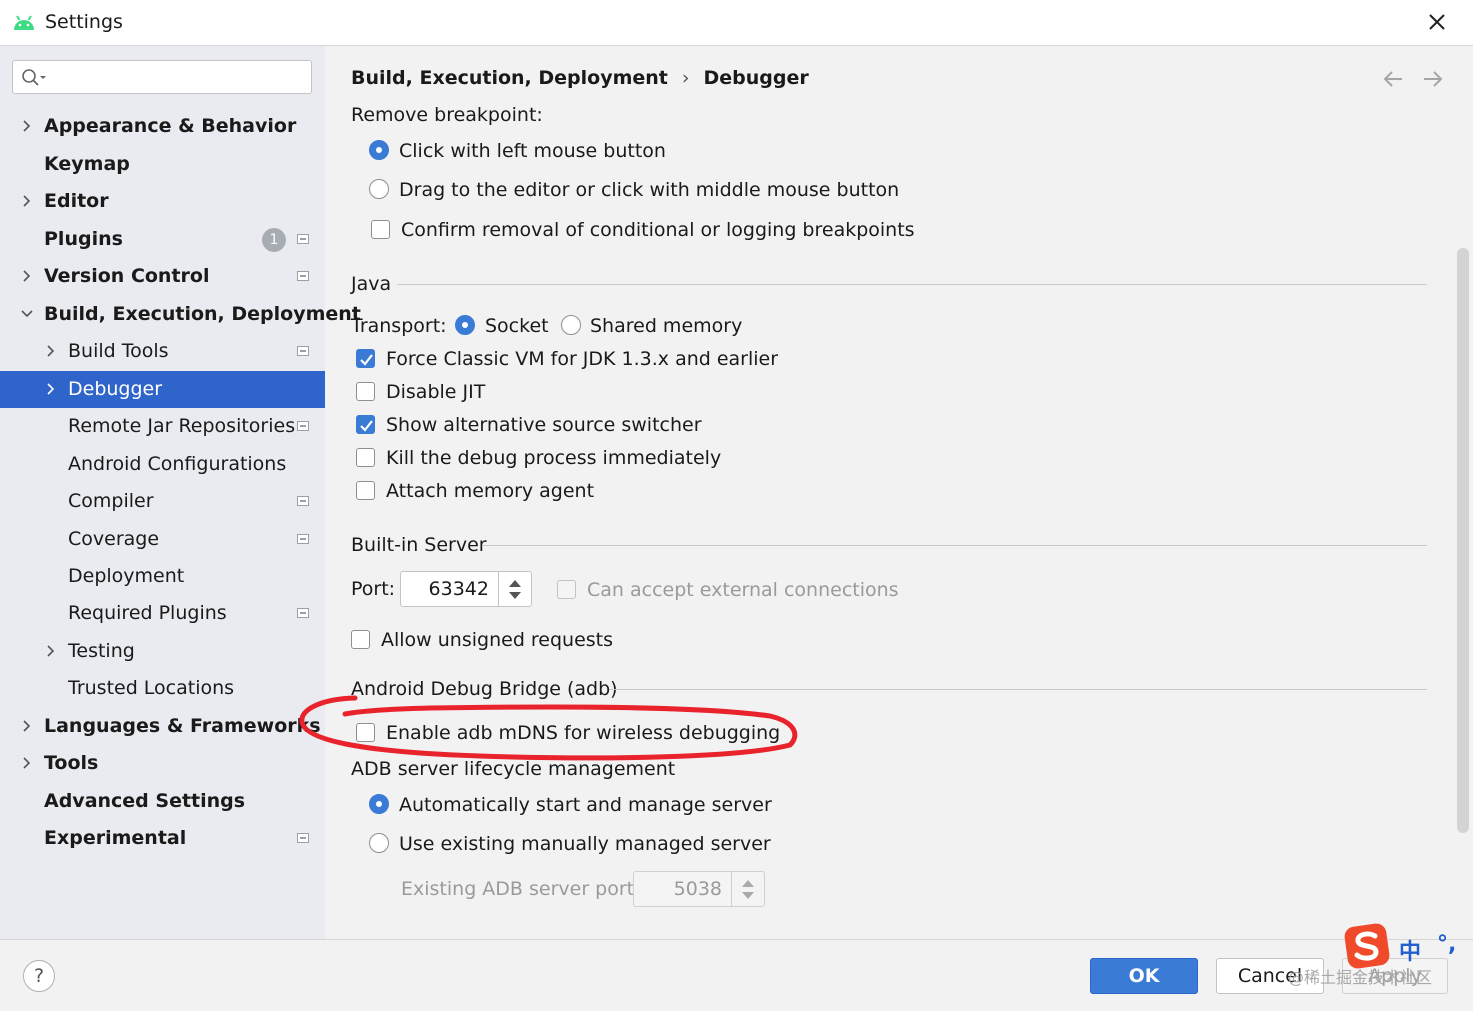  Describe the element at coordinates (180, 314) in the screenshot. I see `sidebar-item-build-execution-deployment: Build, Execution, Deployment` at that location.